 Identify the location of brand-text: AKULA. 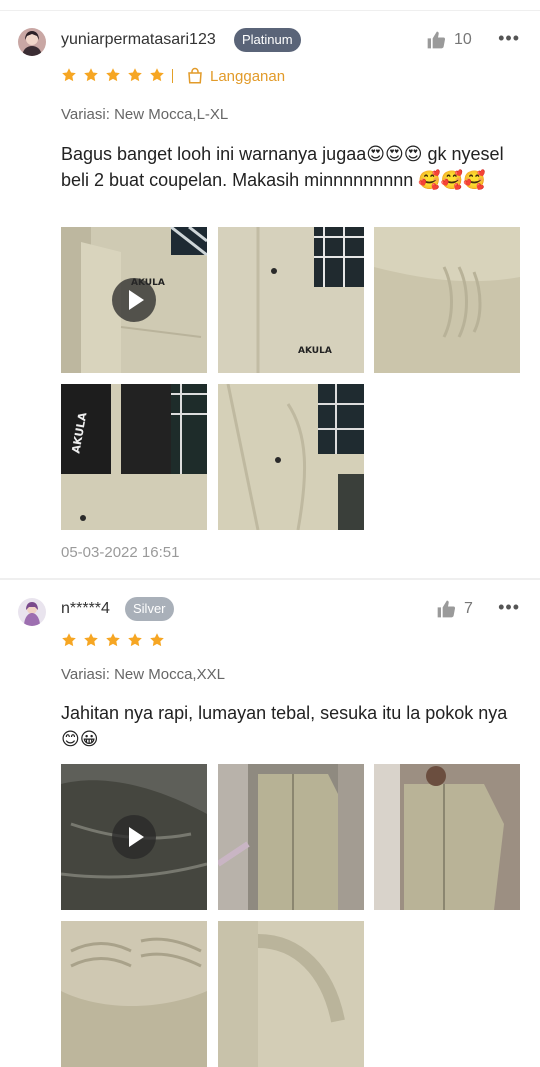
(315, 351).